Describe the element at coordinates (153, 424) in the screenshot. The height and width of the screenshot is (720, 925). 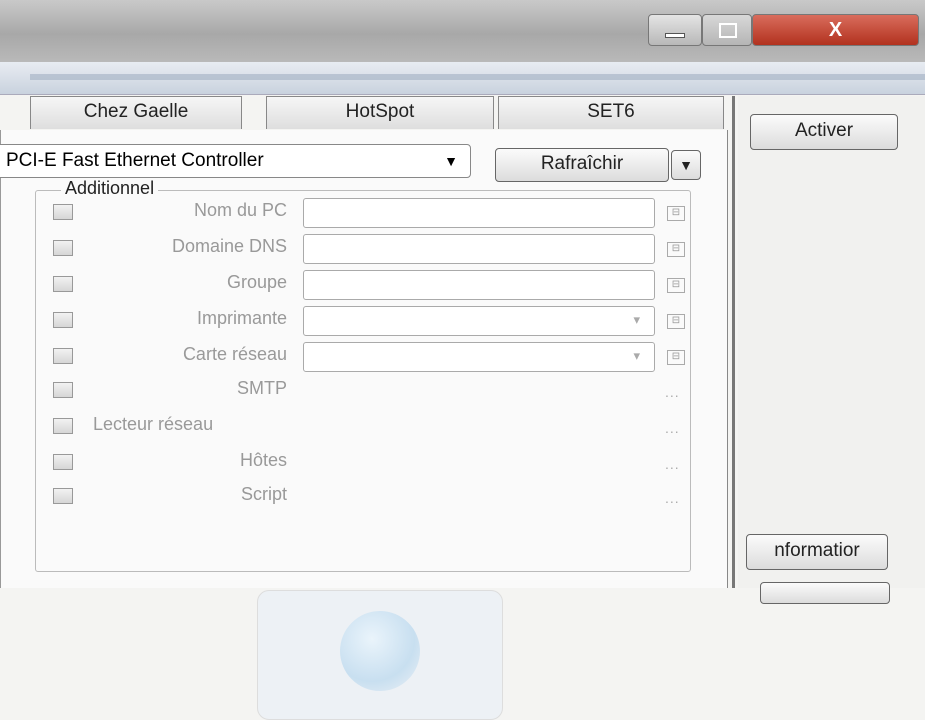
I see `option-label: Lecteur réseau` at that location.